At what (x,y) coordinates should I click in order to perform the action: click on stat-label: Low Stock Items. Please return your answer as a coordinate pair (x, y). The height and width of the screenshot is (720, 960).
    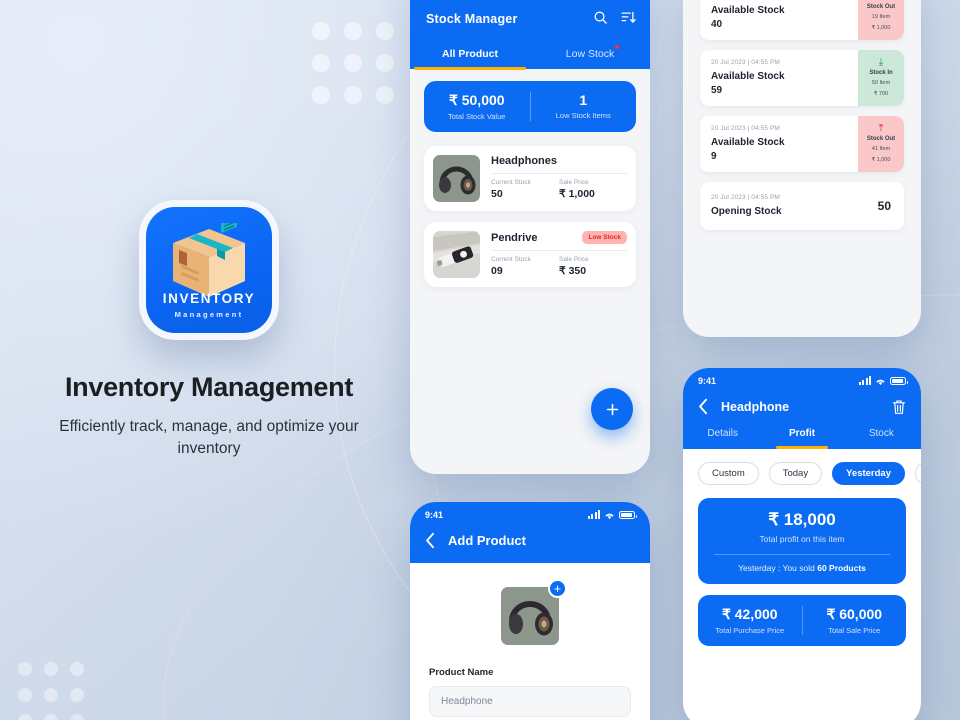
    Looking at the image, I should click on (583, 115).